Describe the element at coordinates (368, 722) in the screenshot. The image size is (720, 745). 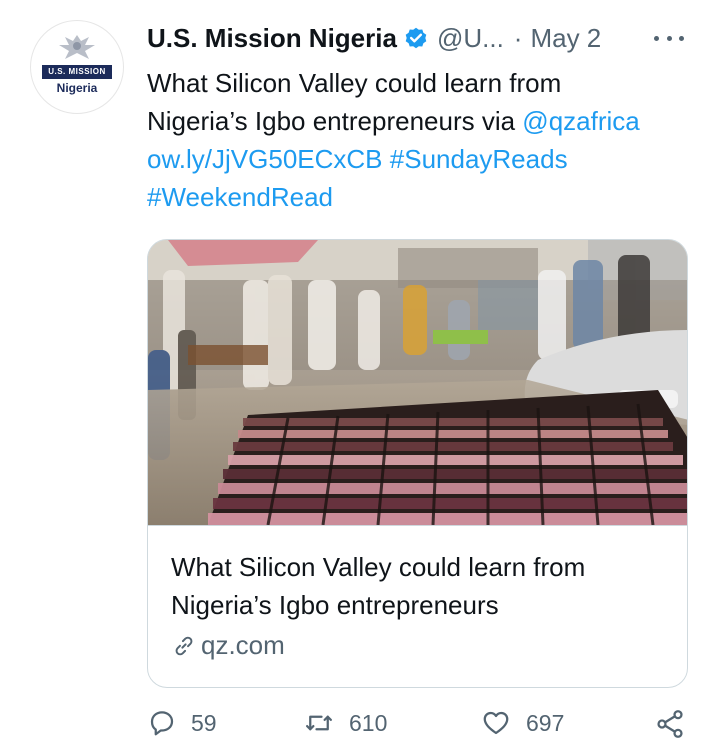
I see `retweet-count: 610` at that location.